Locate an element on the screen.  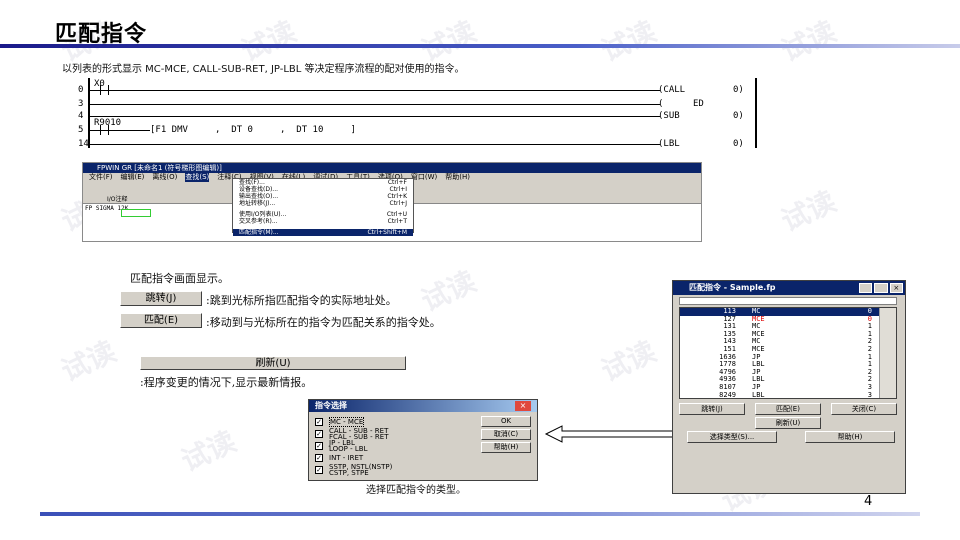
menu-edit: 编辑(E) is located at coordinates (133, 177).